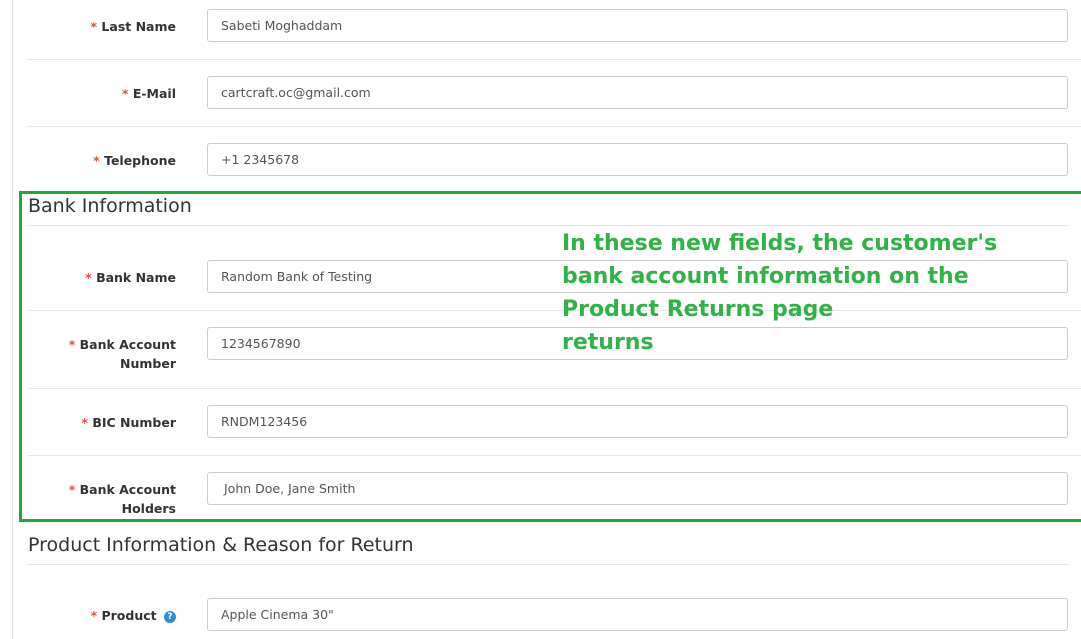 Image resolution: width=1081 pixels, height=639 pixels. Describe the element at coordinates (221, 545) in the screenshot. I see `product-information-legend: Product Information & Reason for Return` at that location.